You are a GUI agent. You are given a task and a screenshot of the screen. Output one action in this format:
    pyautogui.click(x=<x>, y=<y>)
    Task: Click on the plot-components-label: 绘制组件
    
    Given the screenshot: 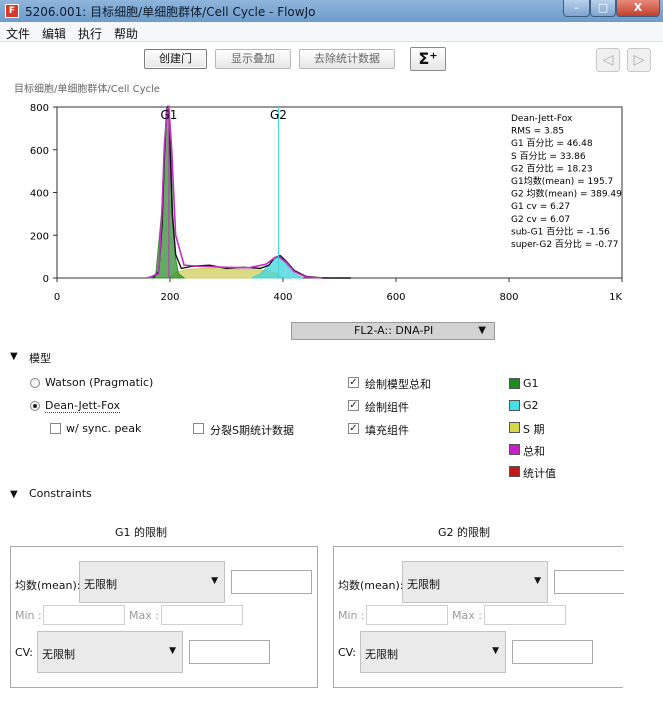 What is the action you would take?
    pyautogui.click(x=387, y=407)
    